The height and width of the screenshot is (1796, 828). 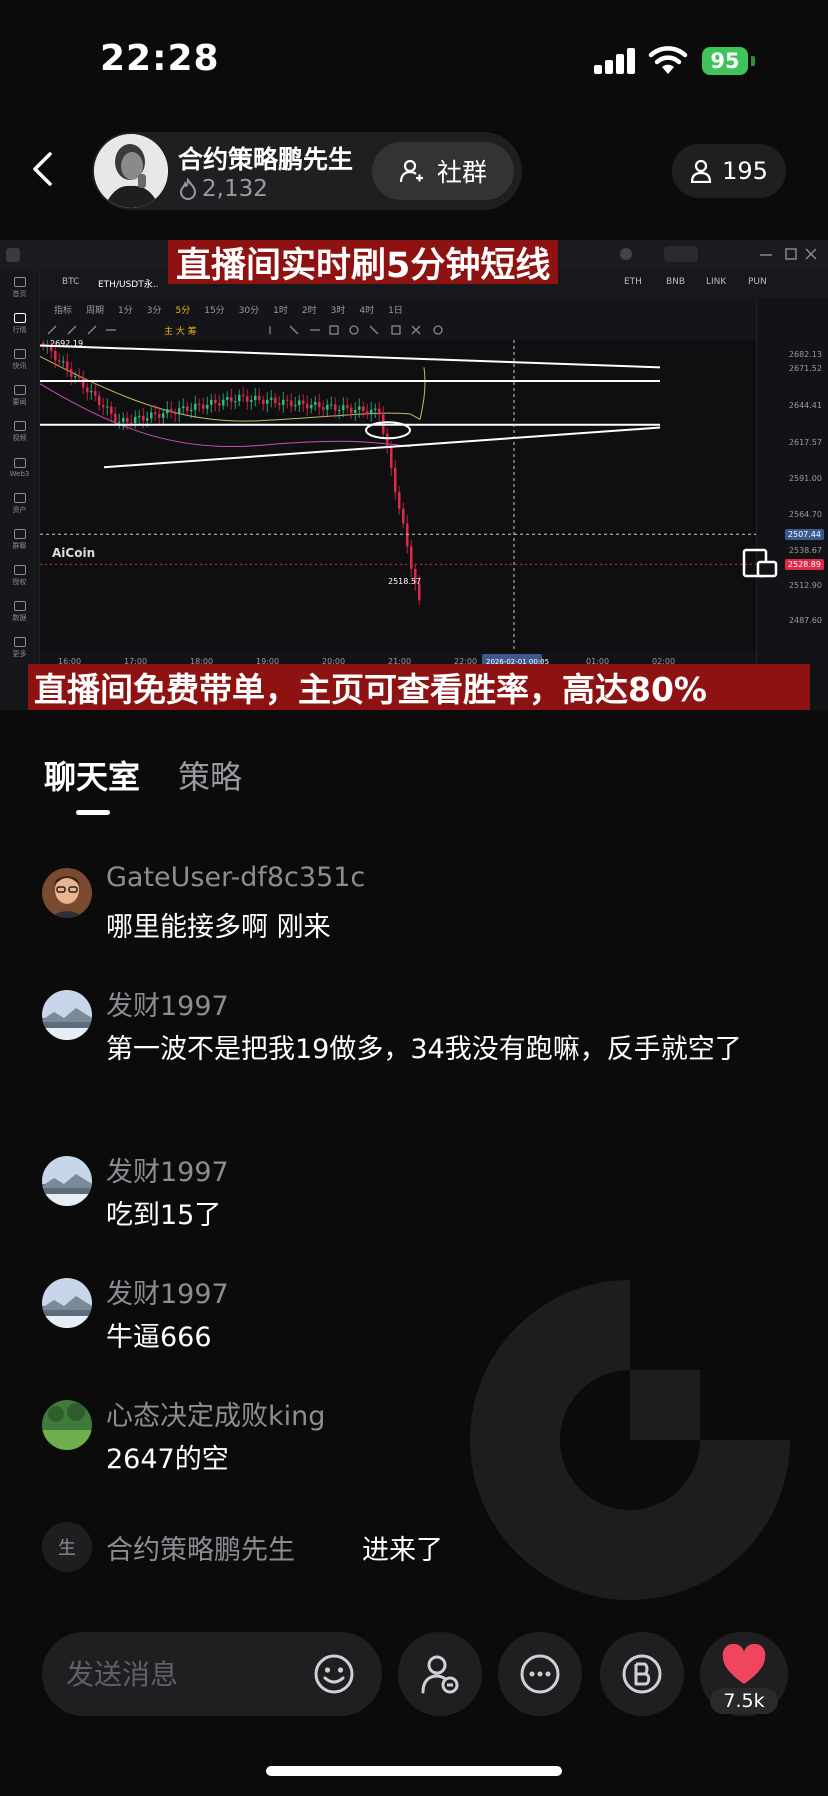 What do you see at coordinates (805, 620) in the screenshot?
I see `price-tick: 2487.60` at bounding box center [805, 620].